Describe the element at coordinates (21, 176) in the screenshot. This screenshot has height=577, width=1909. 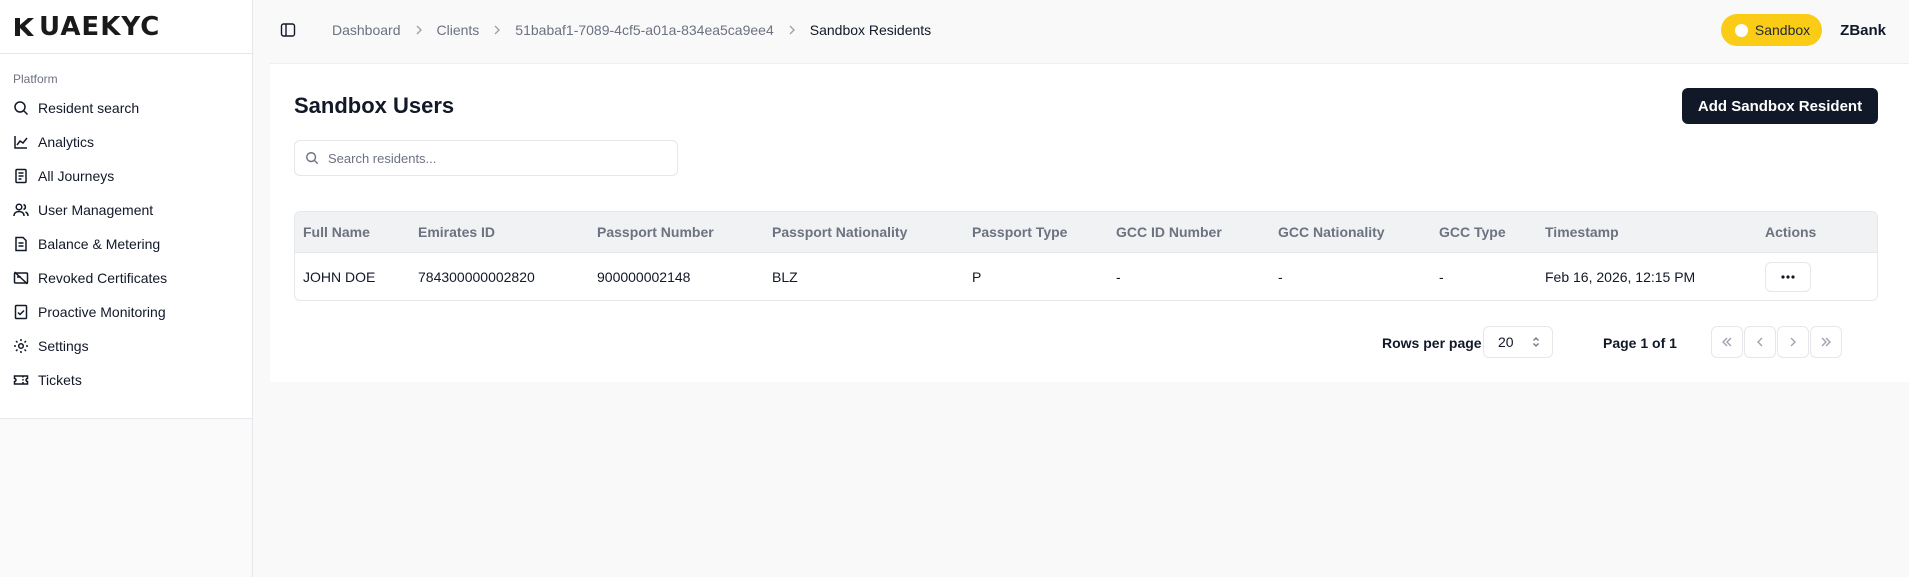
I see `journeys-icon` at that location.